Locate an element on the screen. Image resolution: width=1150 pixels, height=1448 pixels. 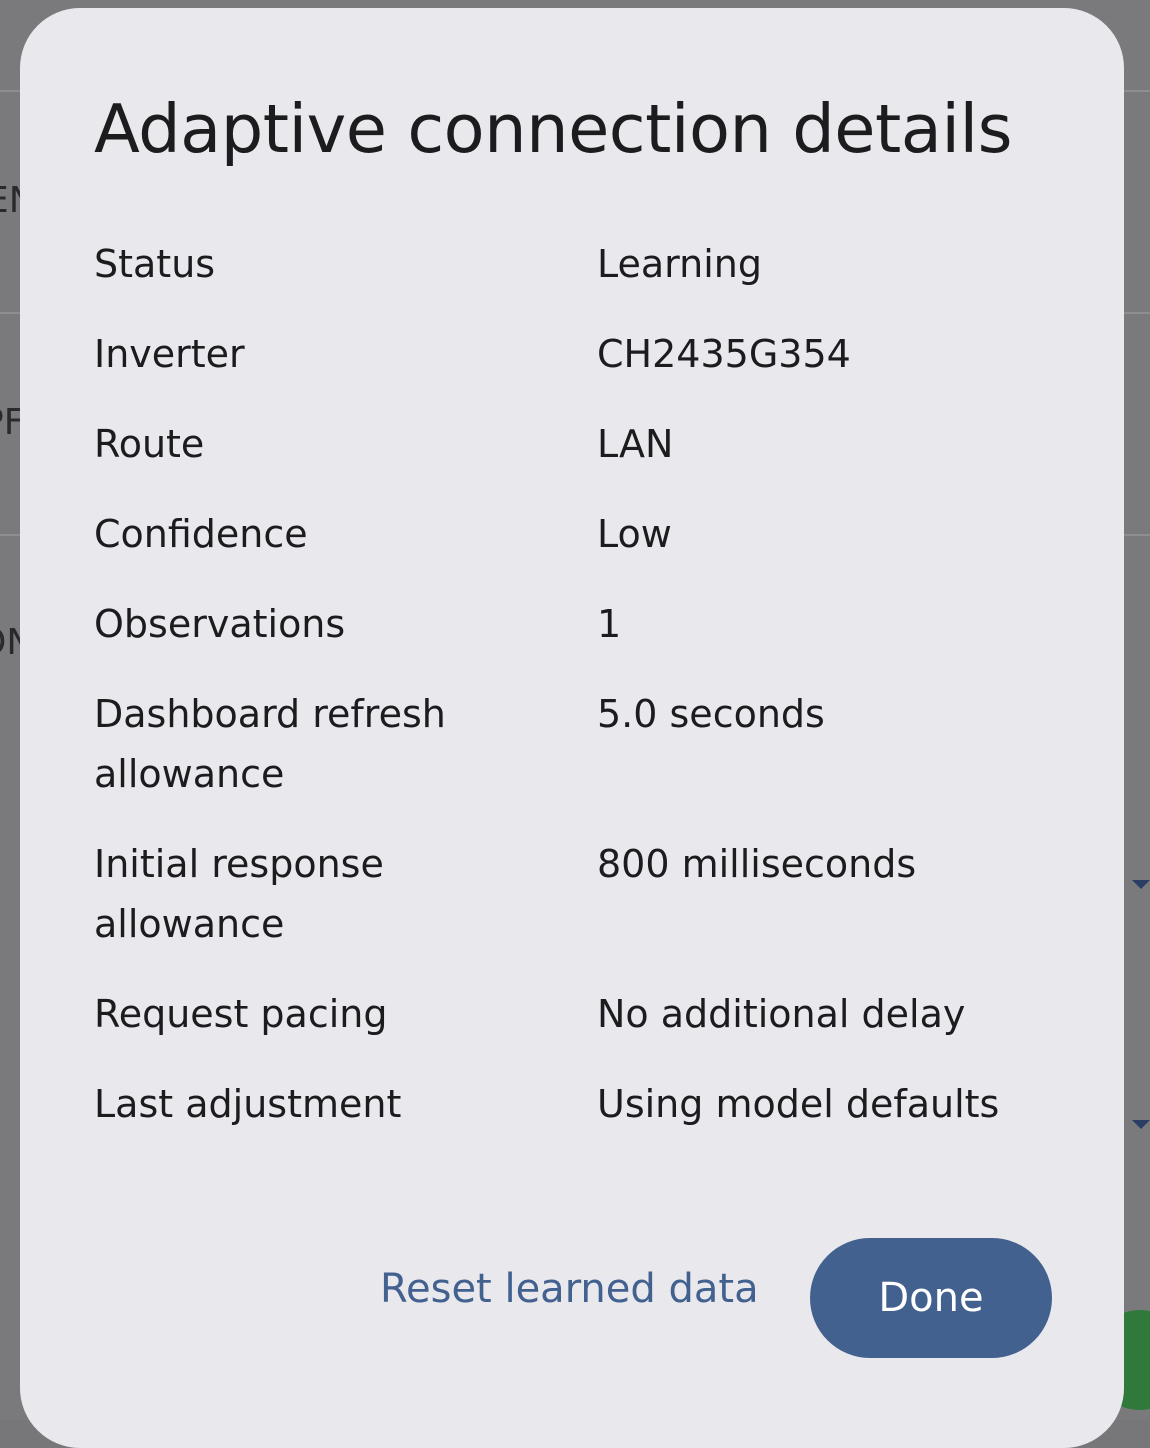
detail-value: CH2435G354 is located at coordinates (724, 354).